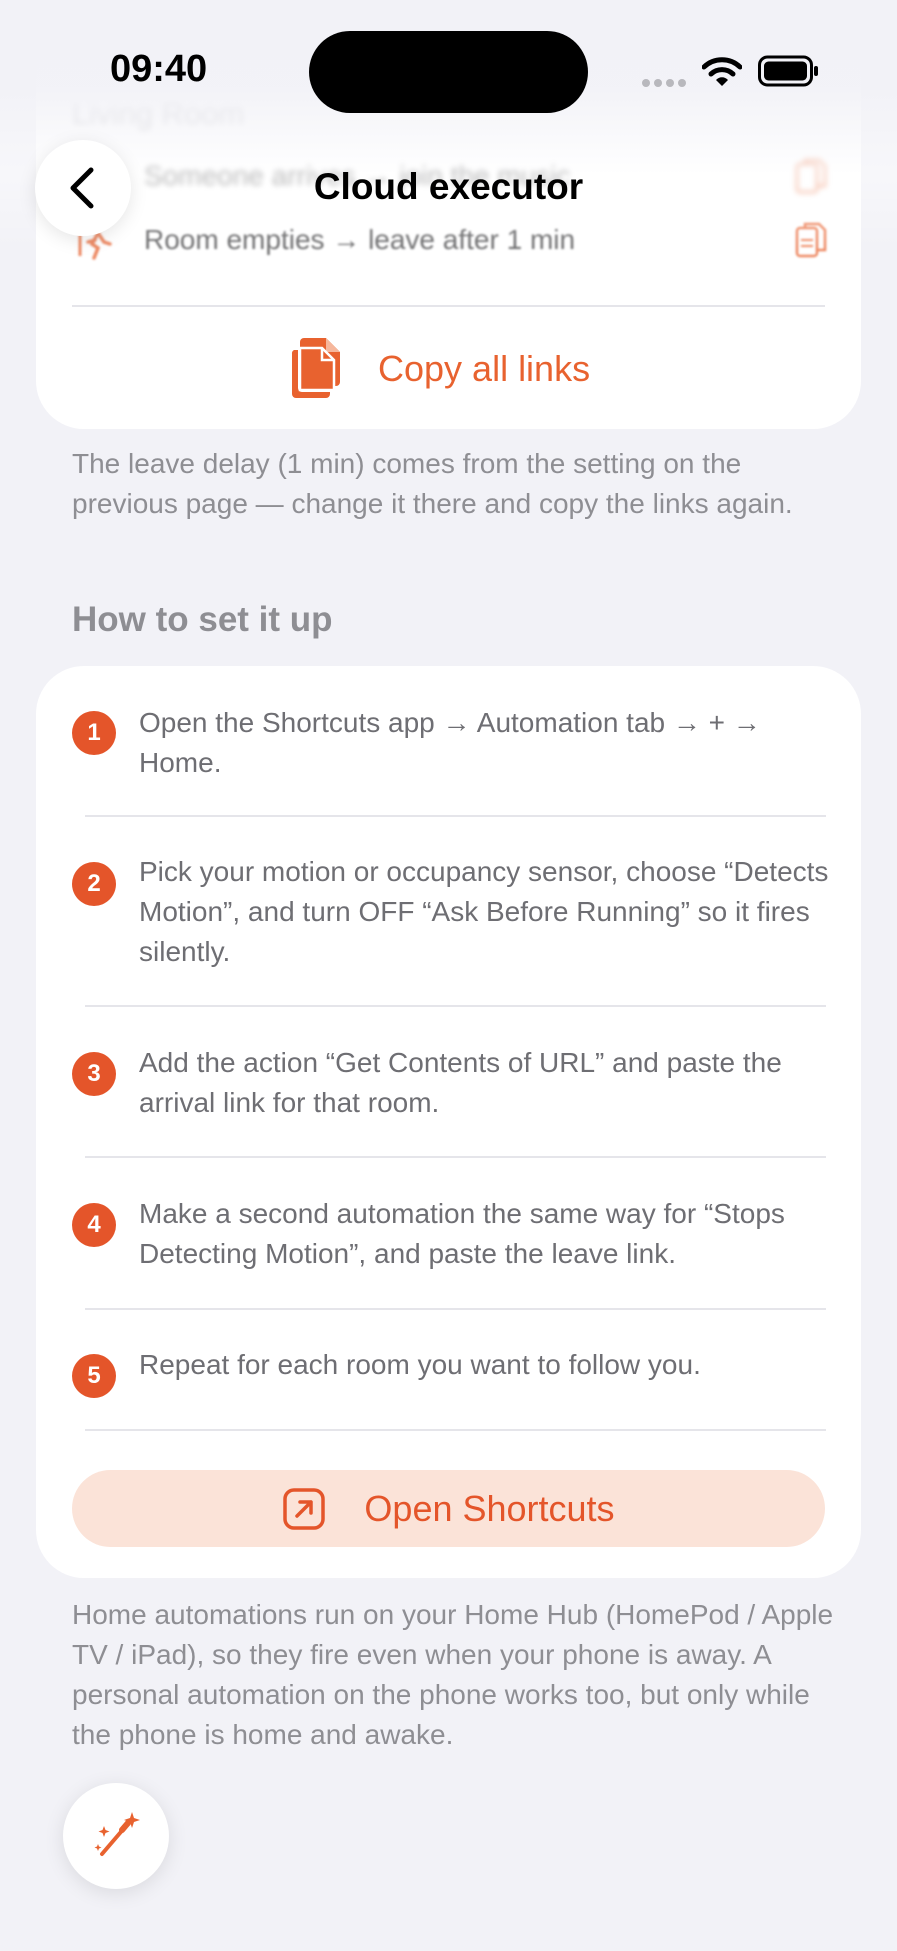 Image resolution: width=897 pixels, height=1951 pixels. What do you see at coordinates (159, 69) in the screenshot?
I see `status-time: 09:40` at bounding box center [159, 69].